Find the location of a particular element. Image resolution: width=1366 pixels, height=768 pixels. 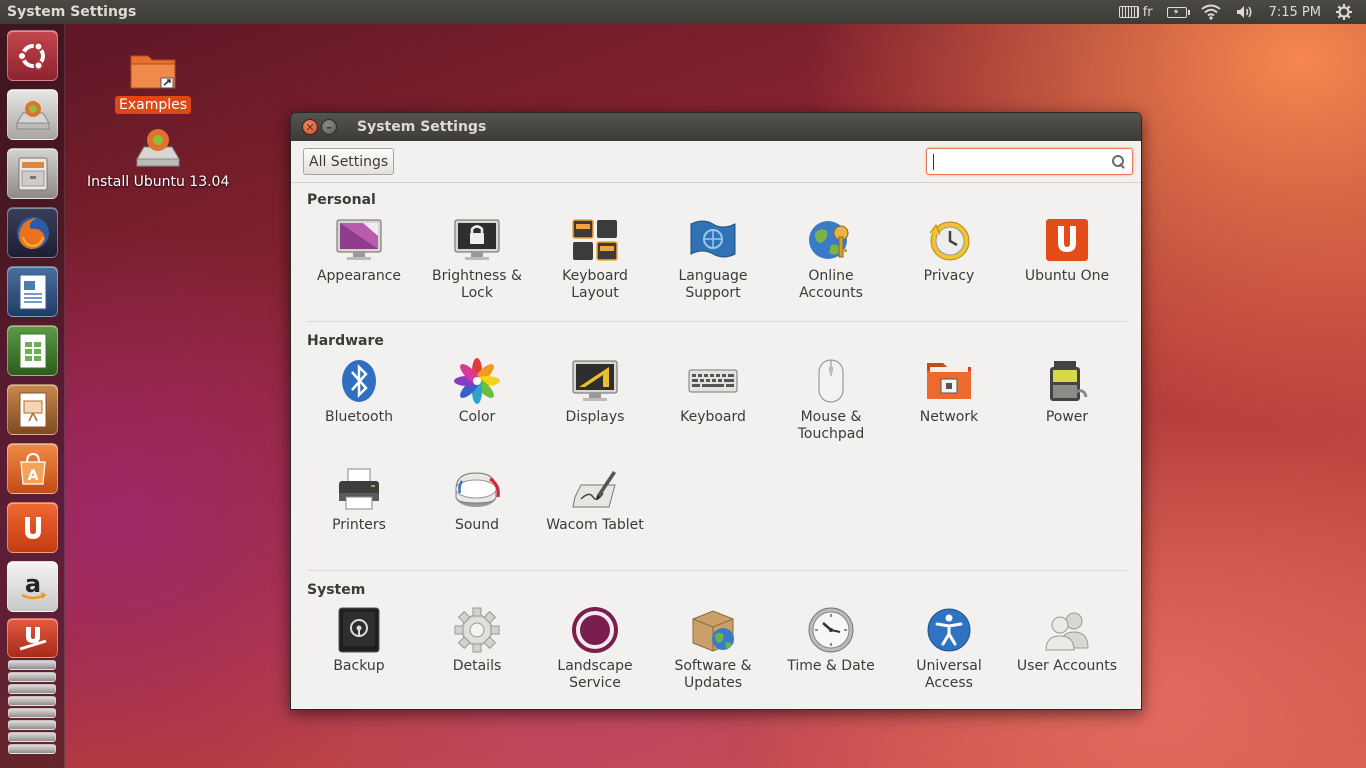

launcher-software-center: A is located at coordinates (32, 468).